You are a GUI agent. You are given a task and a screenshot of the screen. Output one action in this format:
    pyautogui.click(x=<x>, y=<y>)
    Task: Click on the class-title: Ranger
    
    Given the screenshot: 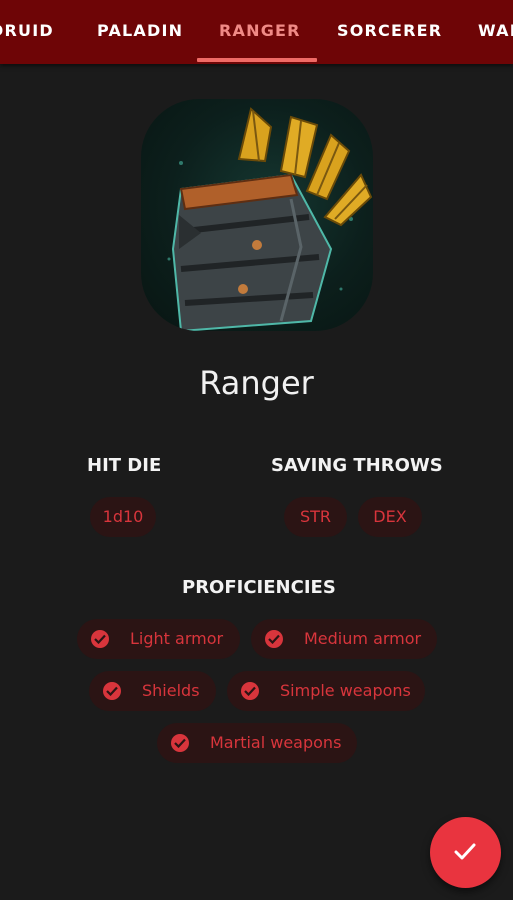 What is the action you would take?
    pyautogui.click(x=256, y=383)
    